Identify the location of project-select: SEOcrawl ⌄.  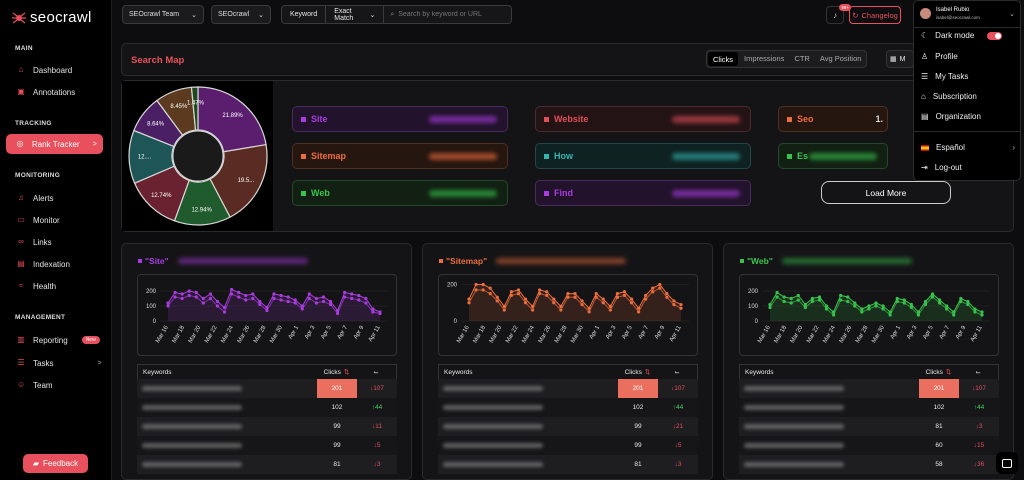
(241, 14).